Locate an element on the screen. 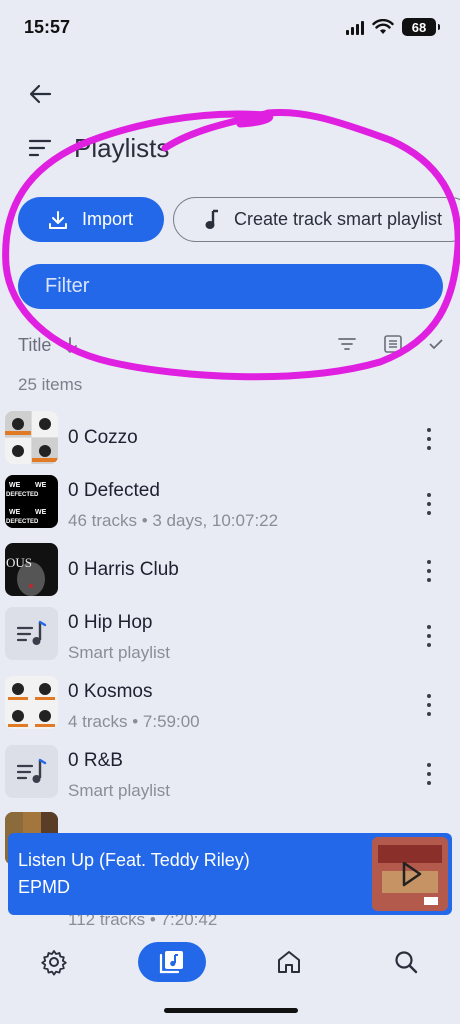  list-item: OUS 0 Harris Club is located at coordinates (230, 570).